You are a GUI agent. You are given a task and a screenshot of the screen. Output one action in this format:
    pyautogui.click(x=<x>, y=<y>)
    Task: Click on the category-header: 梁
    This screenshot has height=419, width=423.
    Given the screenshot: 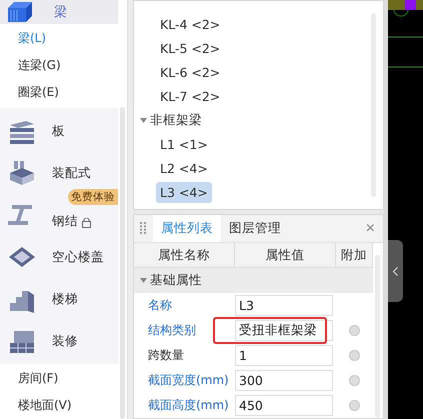 What is the action you would take?
    pyautogui.click(x=59, y=12)
    